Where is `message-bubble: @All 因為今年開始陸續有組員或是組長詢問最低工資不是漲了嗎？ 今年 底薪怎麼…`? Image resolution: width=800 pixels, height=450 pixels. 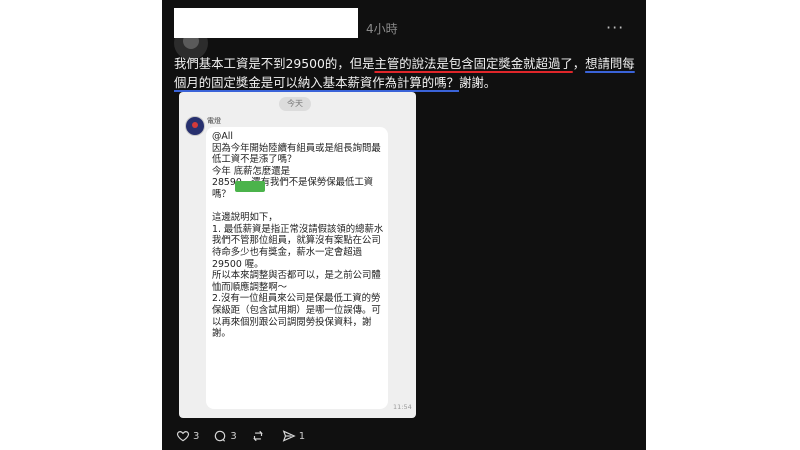 message-bubble: @All 因為今年開始陸續有組員或是組長詢問最低工資不是漲了嗎？ 今年 底薪怎麼… is located at coordinates (297, 268).